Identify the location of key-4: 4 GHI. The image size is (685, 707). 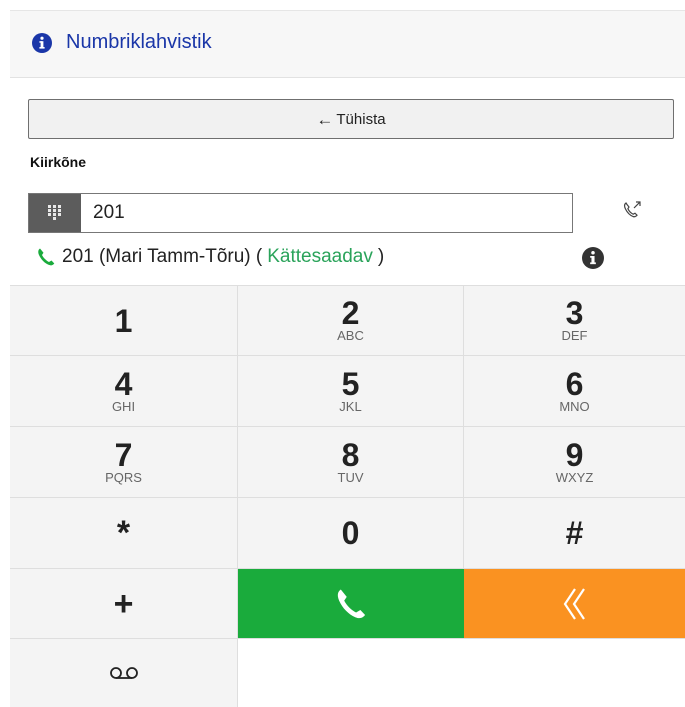
(124, 391).